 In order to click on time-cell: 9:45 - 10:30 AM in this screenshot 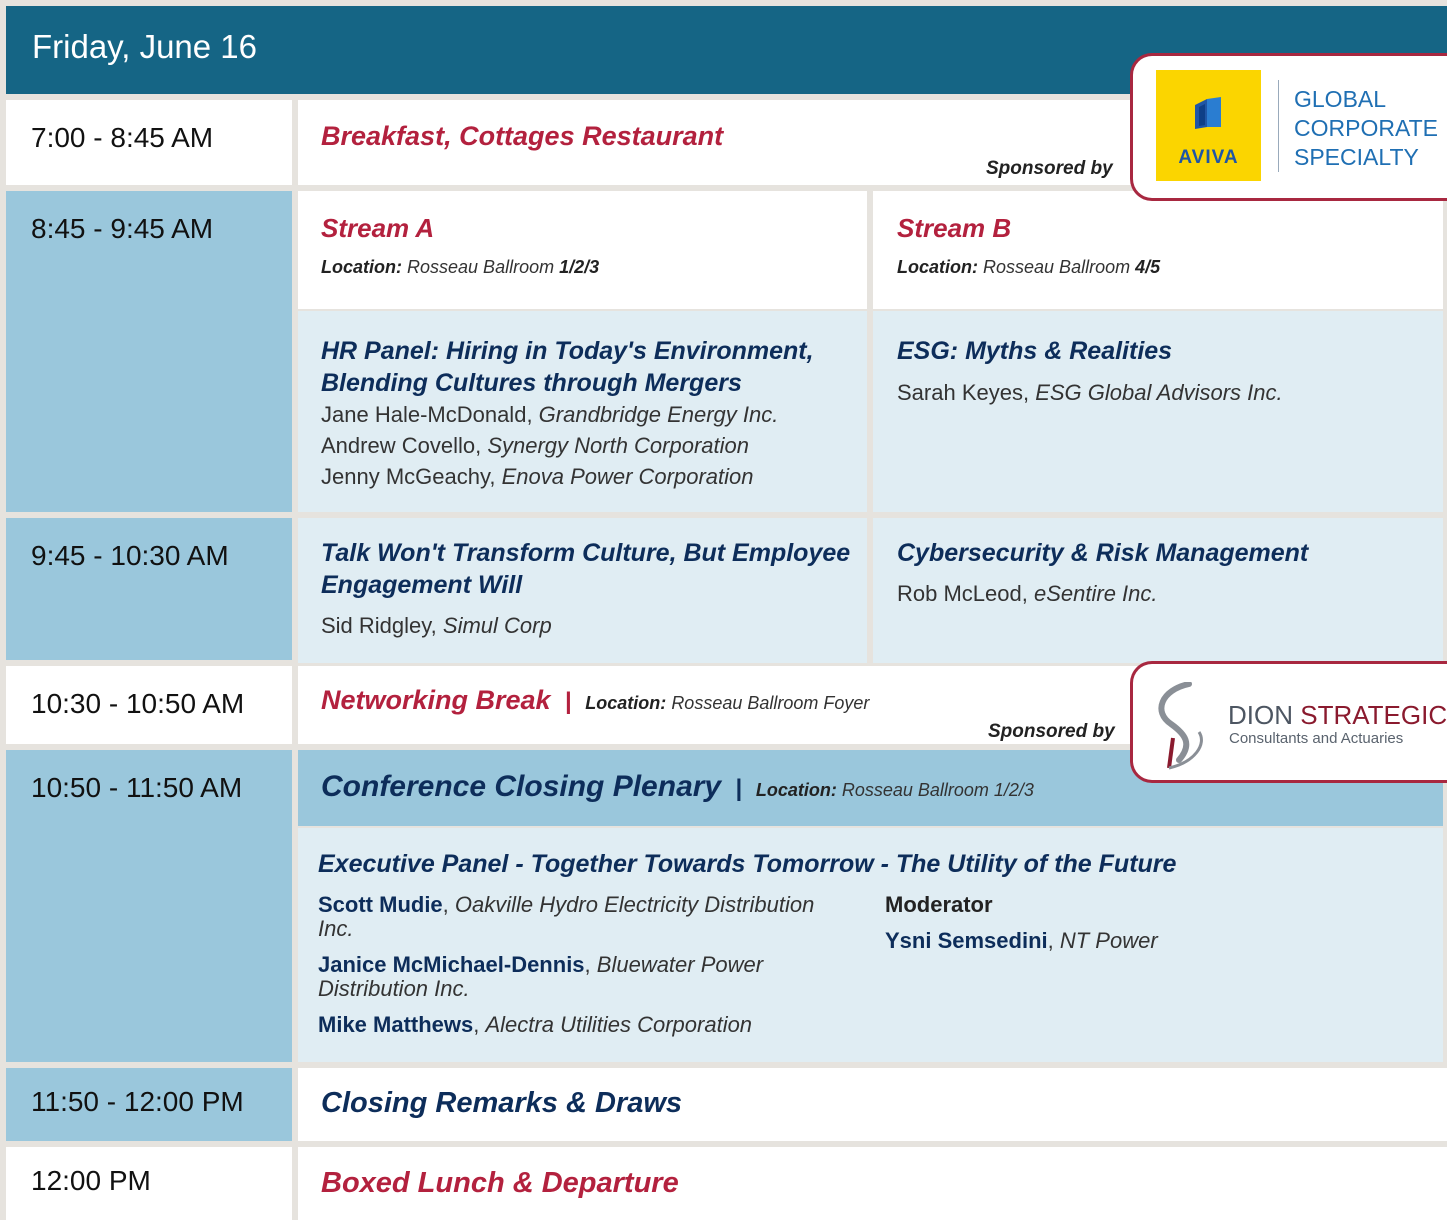, I will do `click(149, 589)`.